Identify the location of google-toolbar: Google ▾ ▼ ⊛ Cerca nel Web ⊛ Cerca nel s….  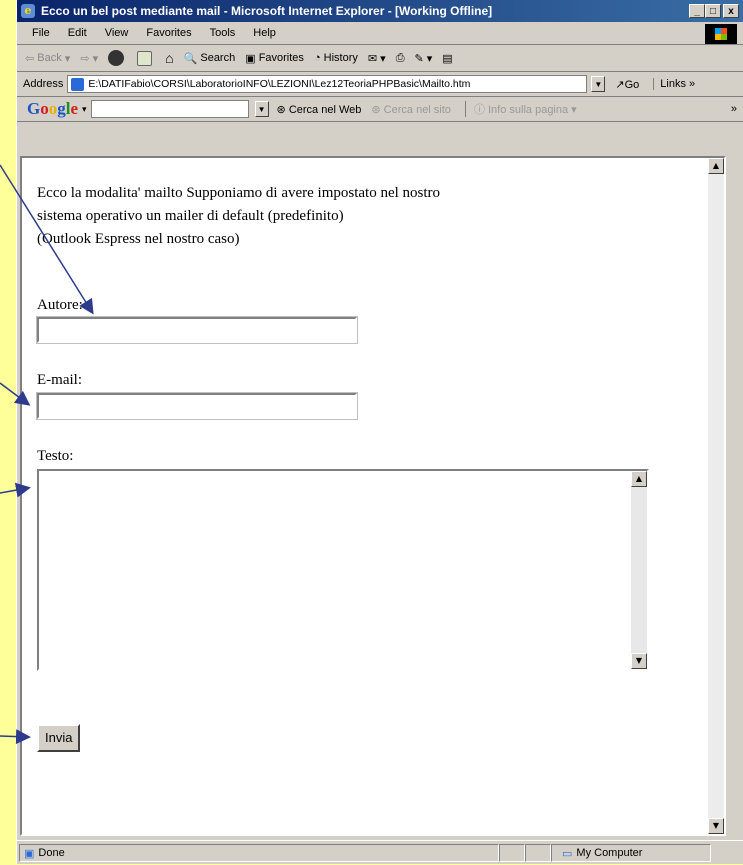
(380, 109).